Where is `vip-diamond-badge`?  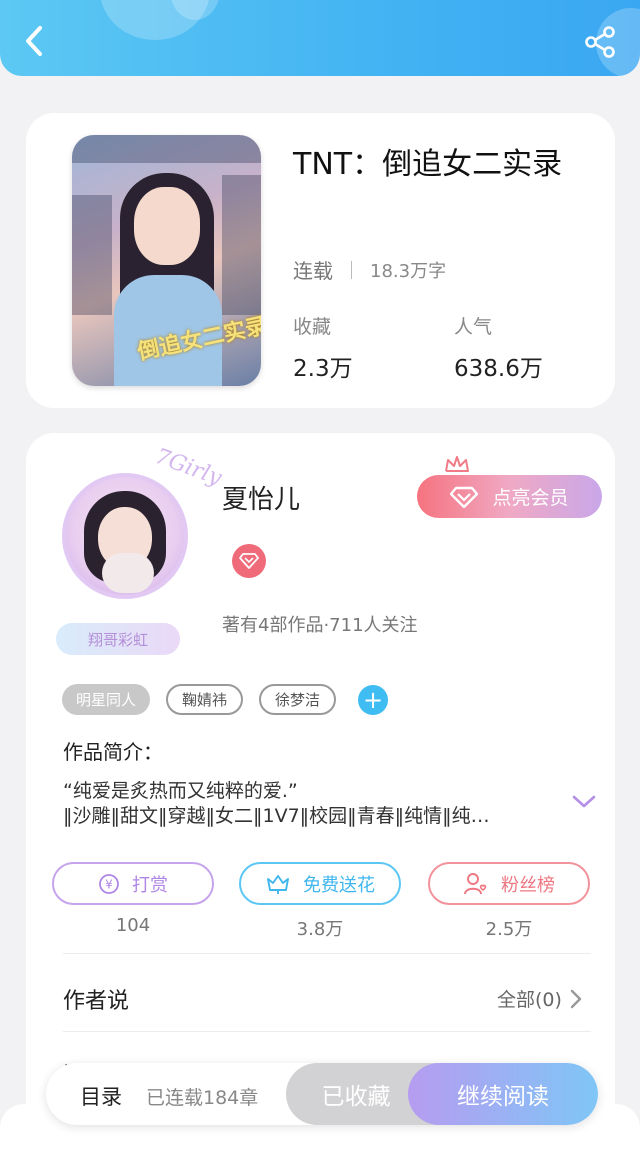
vip-diamond-badge is located at coordinates (249, 561).